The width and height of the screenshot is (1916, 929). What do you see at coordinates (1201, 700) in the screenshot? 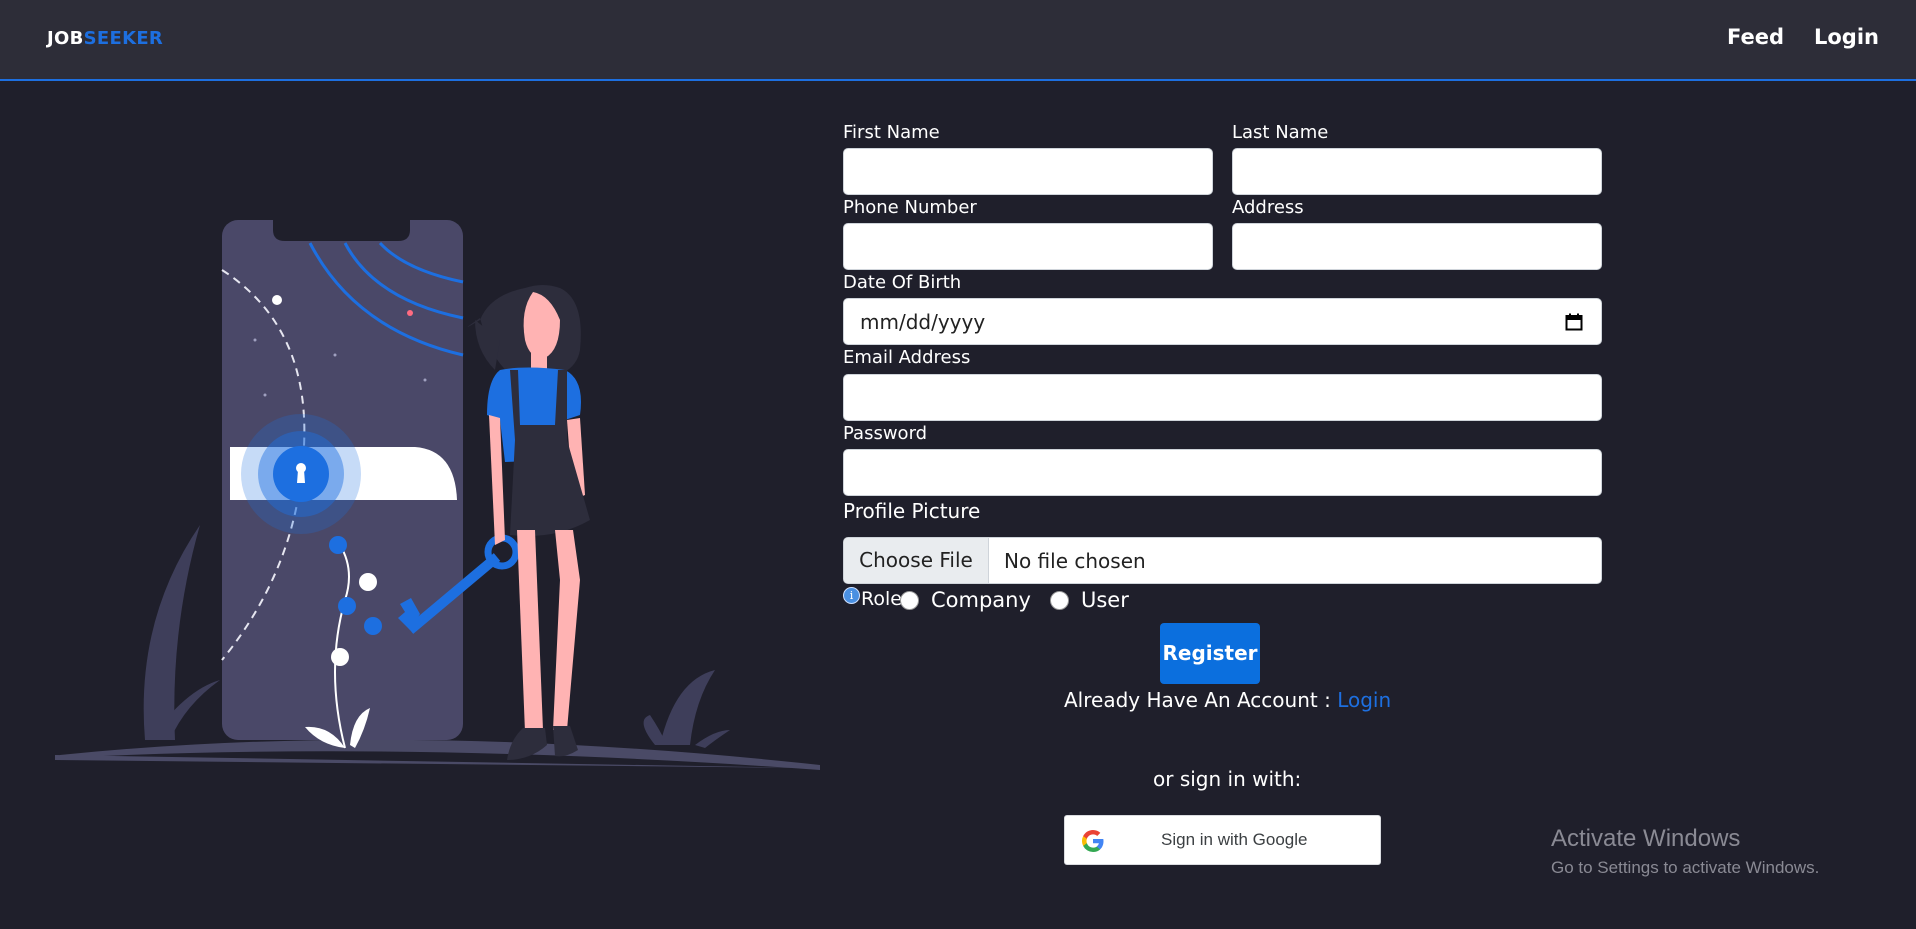
I see `already-account-label: Already Have An Account :` at bounding box center [1201, 700].